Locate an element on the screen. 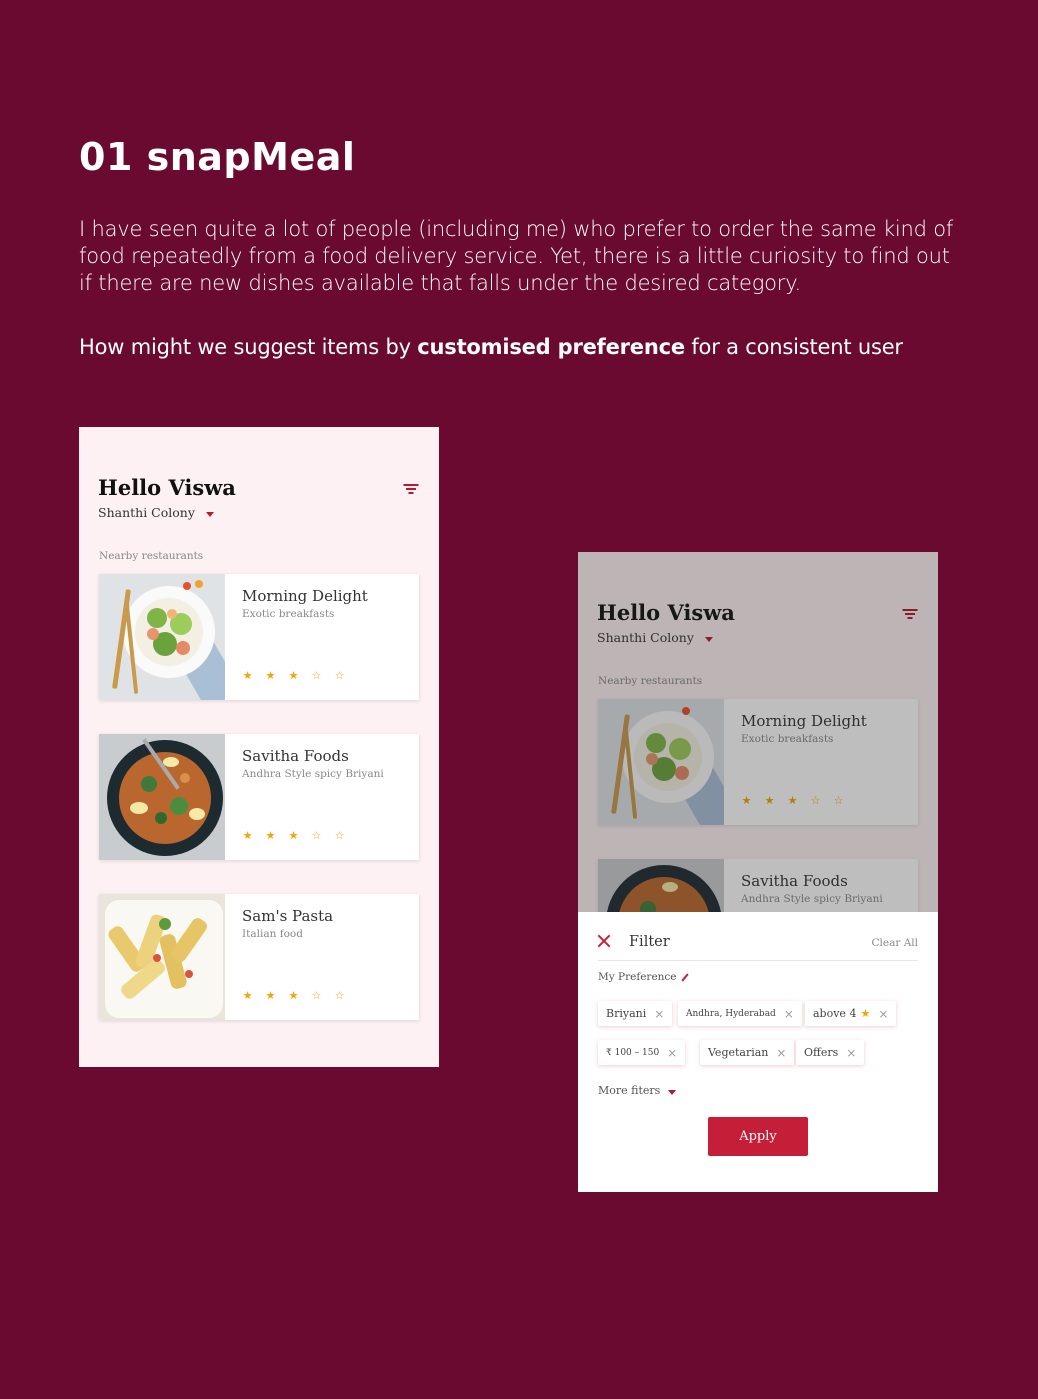 This screenshot has width=1038, height=1399. more-filters-toggle: More fiters is located at coordinates (629, 1090).